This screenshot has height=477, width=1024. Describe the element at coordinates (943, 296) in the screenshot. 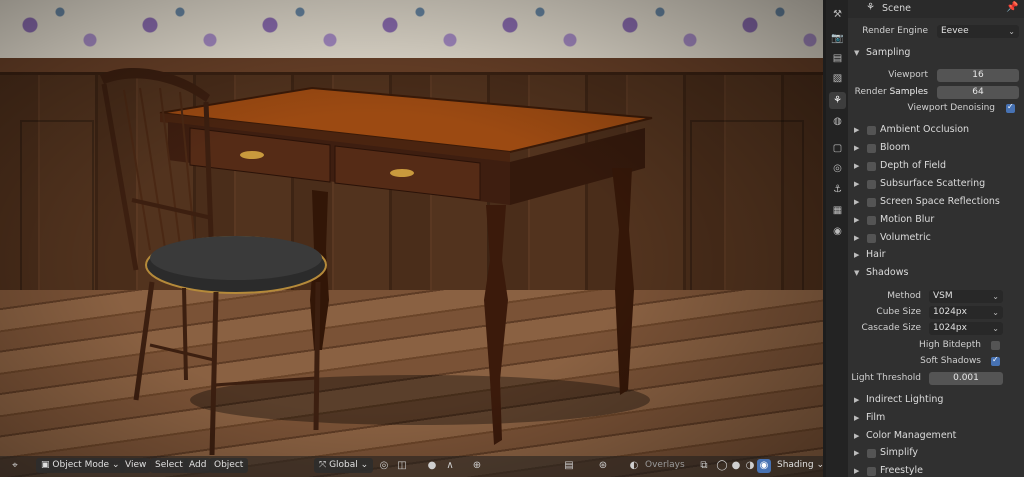

I see `shadow-method-value: VSM` at that location.